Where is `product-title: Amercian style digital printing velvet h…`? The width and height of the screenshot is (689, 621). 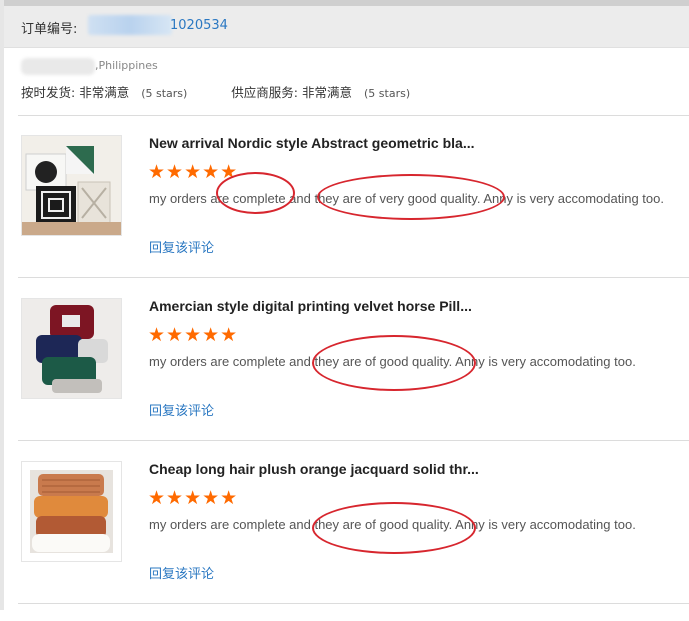
product-title: Amercian style digital printing velvet h… is located at coordinates (310, 306).